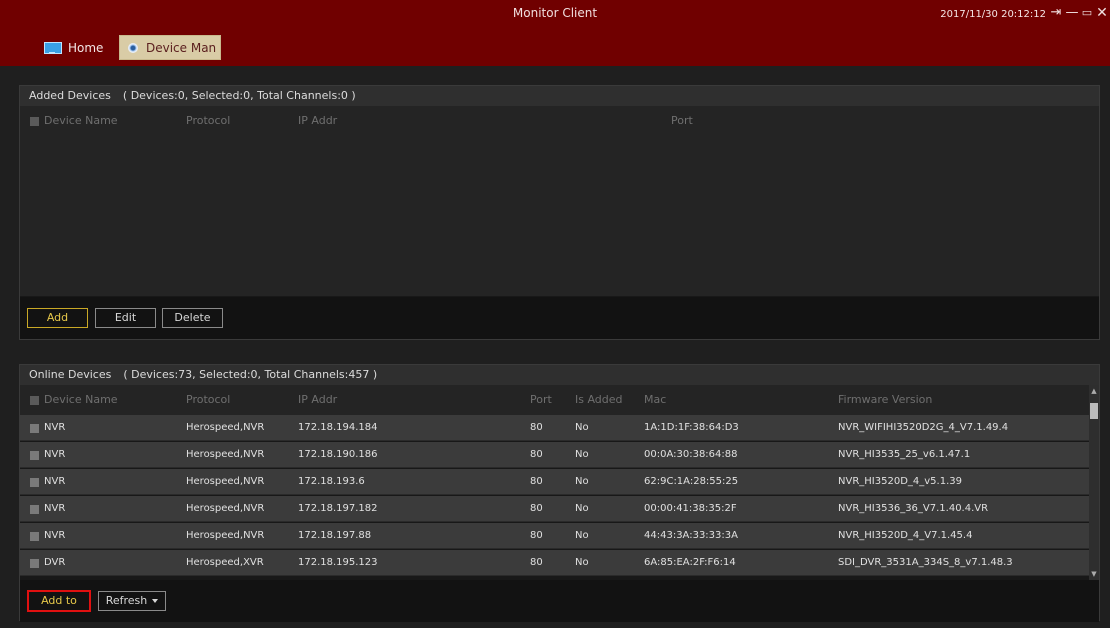  I want to click on close-icon: ✕, so click(1102, 13).